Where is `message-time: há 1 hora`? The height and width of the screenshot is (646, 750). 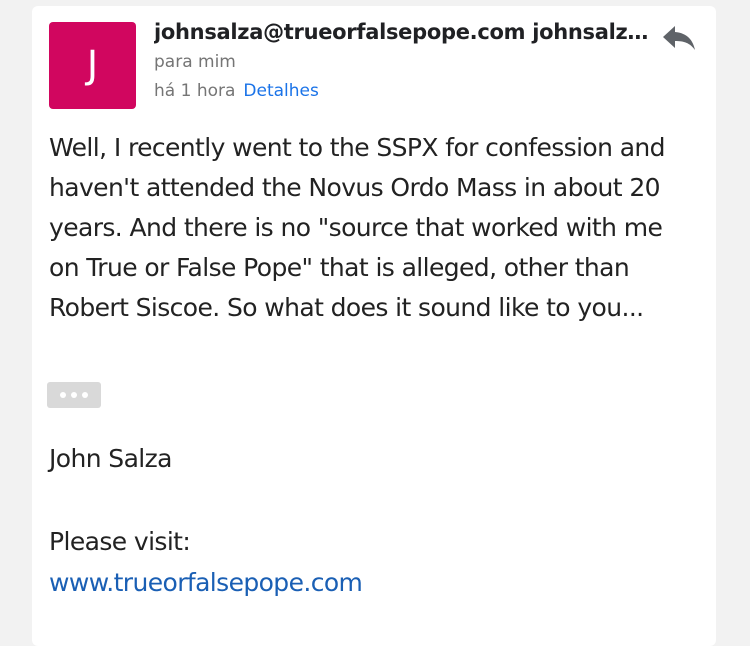
message-time: há 1 hora is located at coordinates (195, 91).